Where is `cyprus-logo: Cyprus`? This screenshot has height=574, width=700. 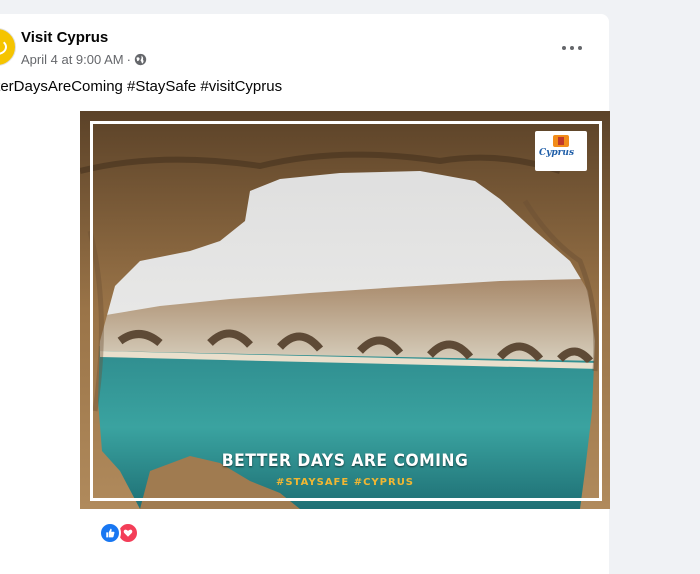 cyprus-logo: Cyprus is located at coordinates (561, 151).